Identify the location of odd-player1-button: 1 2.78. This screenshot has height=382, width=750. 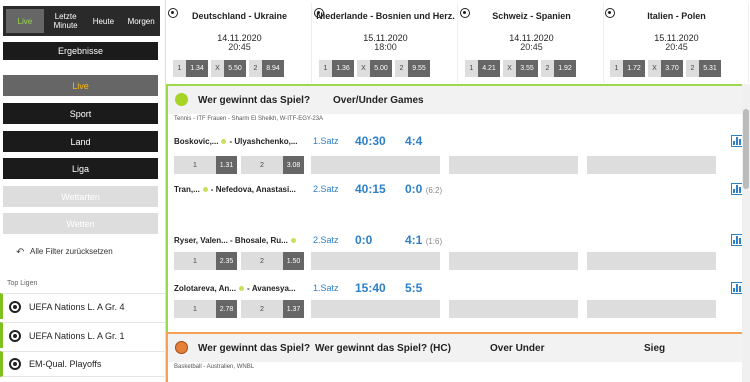
(205, 309).